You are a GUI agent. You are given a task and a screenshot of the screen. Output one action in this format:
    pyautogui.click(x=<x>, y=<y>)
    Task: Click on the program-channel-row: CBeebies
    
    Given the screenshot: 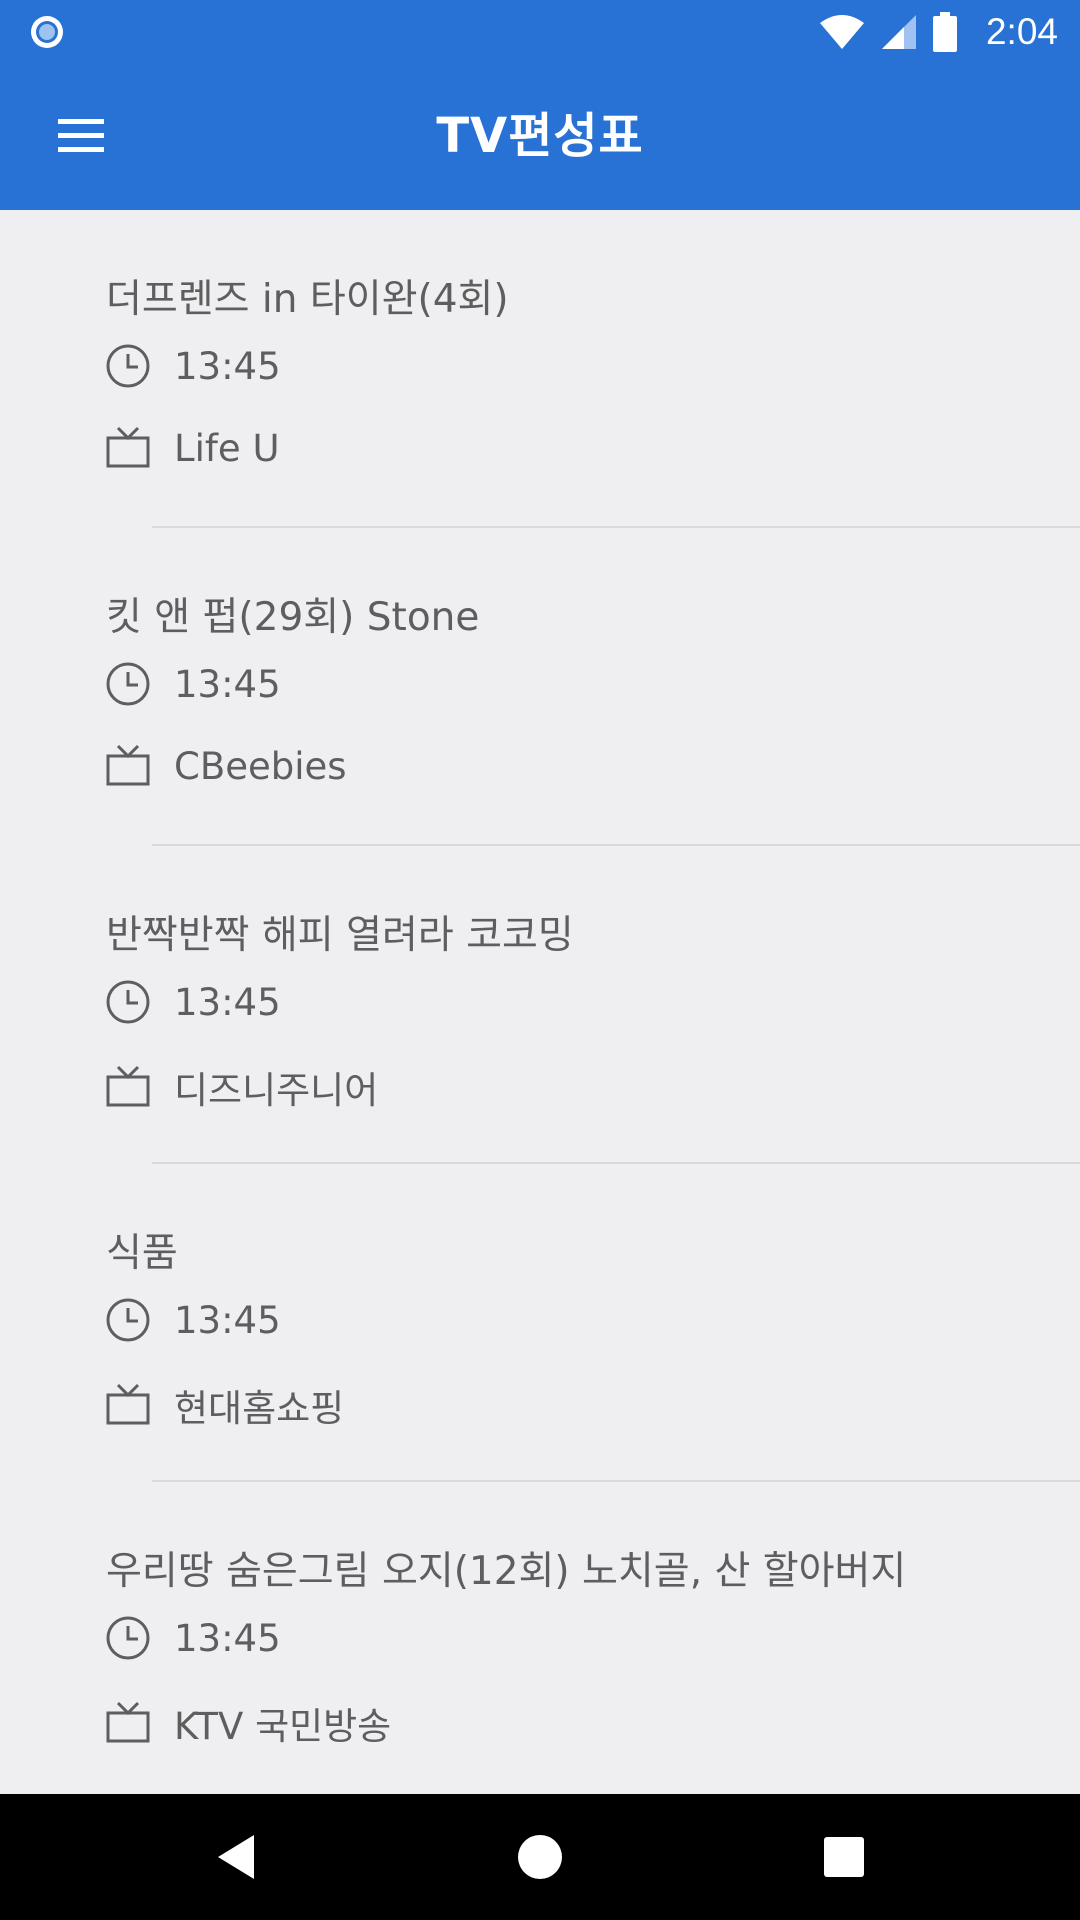 What is the action you would take?
    pyautogui.click(x=225, y=766)
    